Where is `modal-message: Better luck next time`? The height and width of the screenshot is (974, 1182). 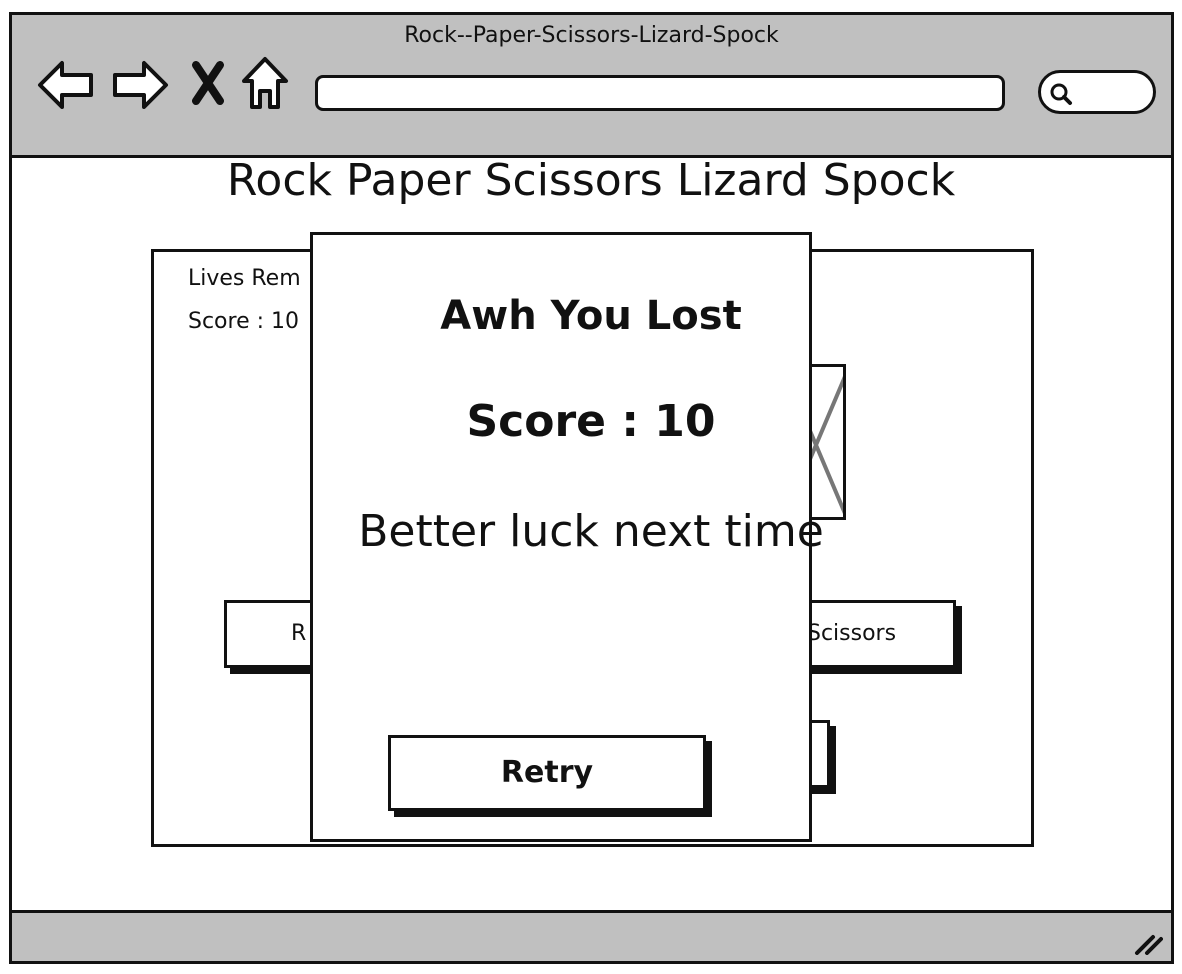
modal-message: Better luck next time is located at coordinates (591, 531).